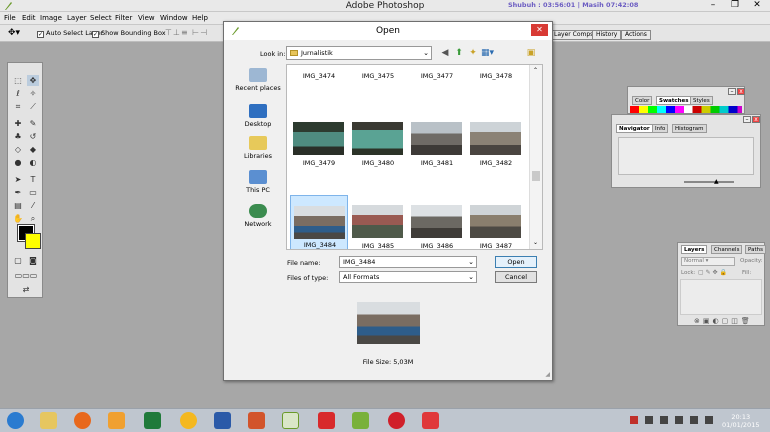  I want to click on eyedropper-icon: ⁄, so click(33, 205).